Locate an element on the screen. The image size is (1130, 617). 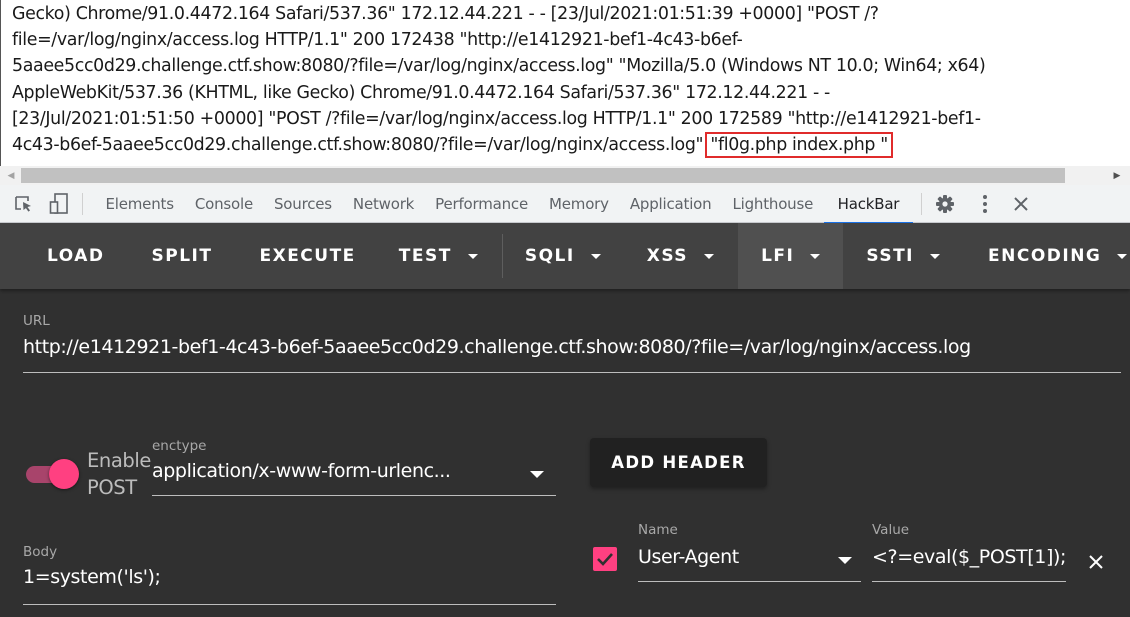
header-name-underline is located at coordinates (749, 581).